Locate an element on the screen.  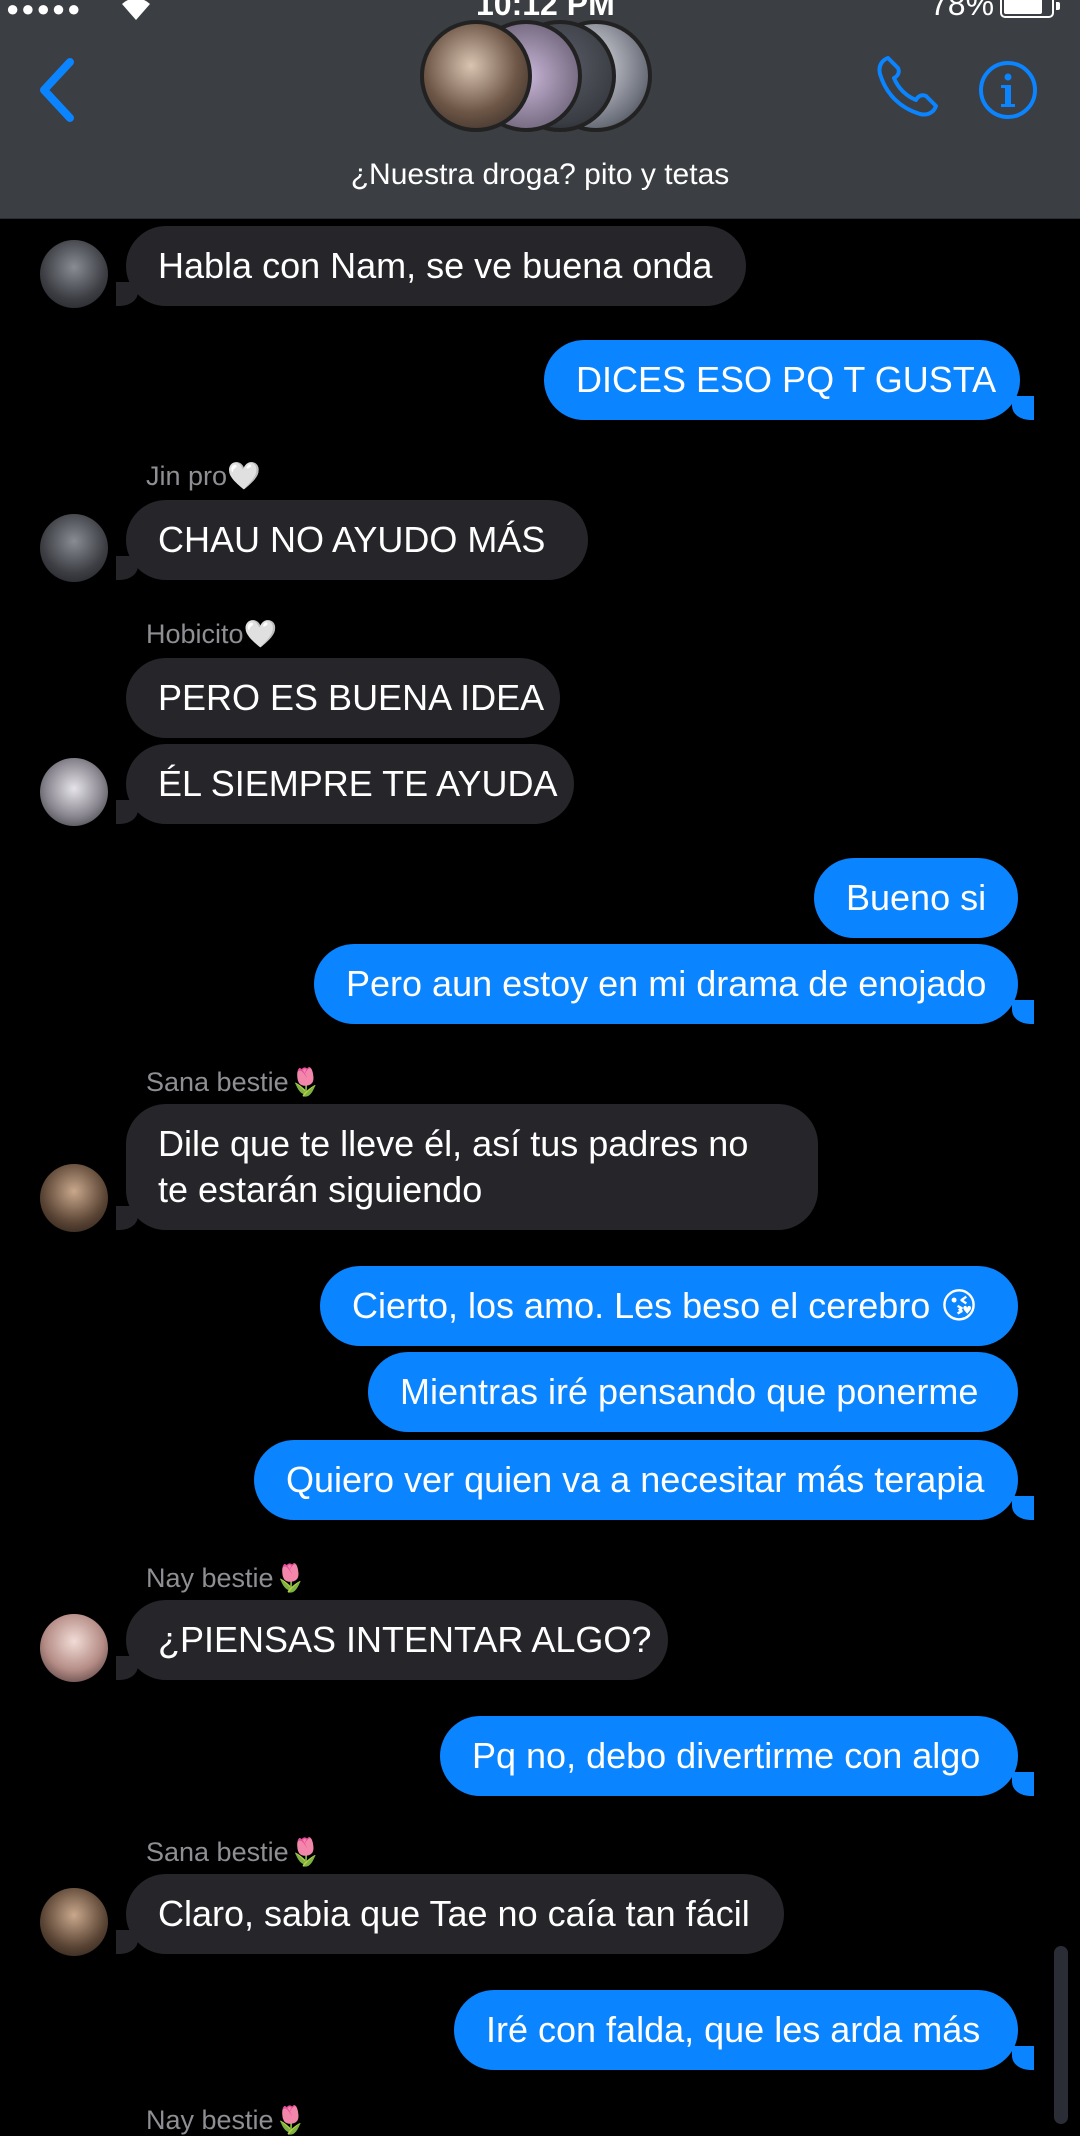
info-button is located at coordinates (1008, 90).